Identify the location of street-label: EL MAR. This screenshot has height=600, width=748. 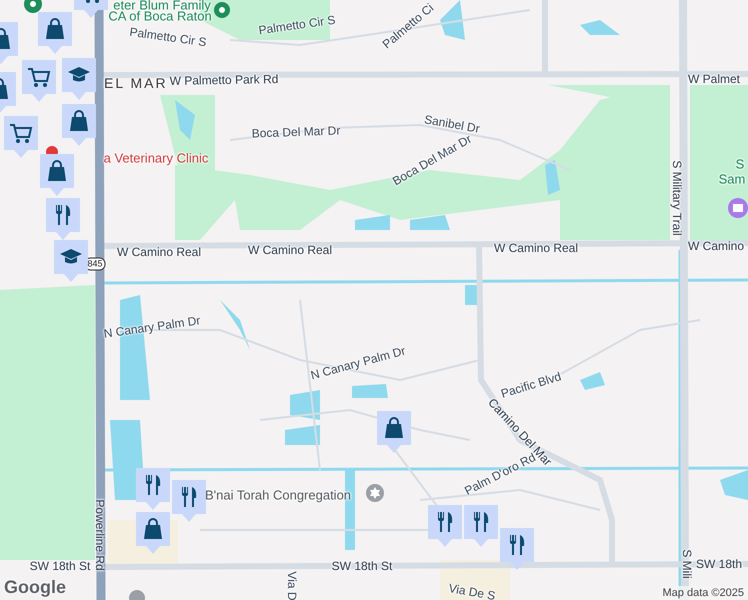
(136, 83).